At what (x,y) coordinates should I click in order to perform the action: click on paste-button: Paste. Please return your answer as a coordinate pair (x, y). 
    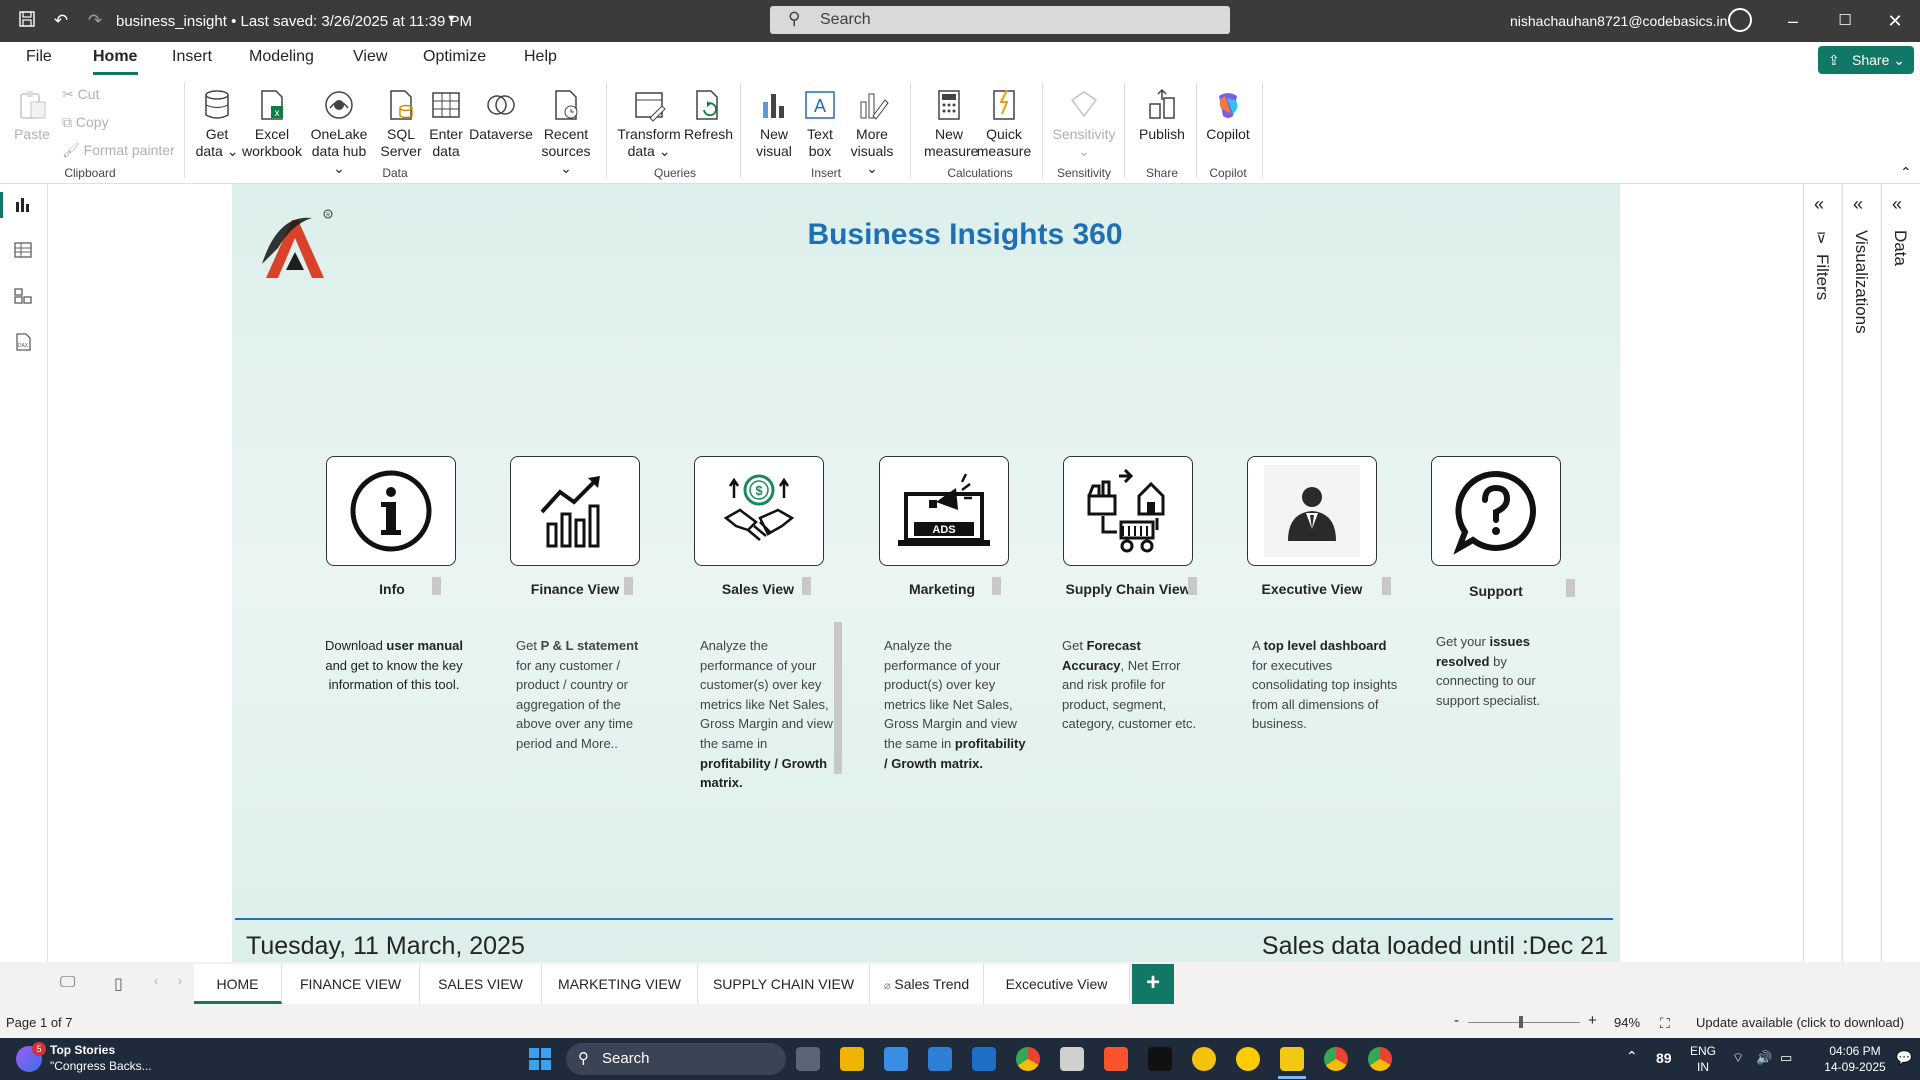
    Looking at the image, I should click on (32, 115).